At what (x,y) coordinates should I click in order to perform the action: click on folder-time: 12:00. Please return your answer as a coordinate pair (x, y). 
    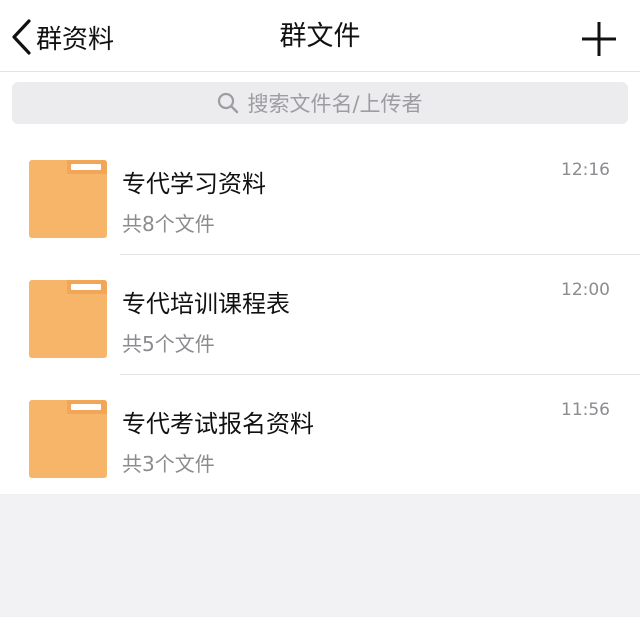
    Looking at the image, I should click on (585, 290).